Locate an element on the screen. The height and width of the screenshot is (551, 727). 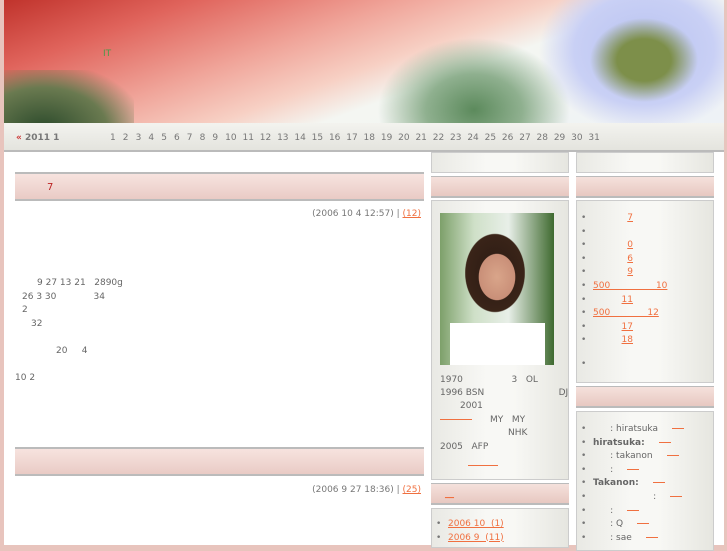
calendar-day: 28 is located at coordinates (545, 138).